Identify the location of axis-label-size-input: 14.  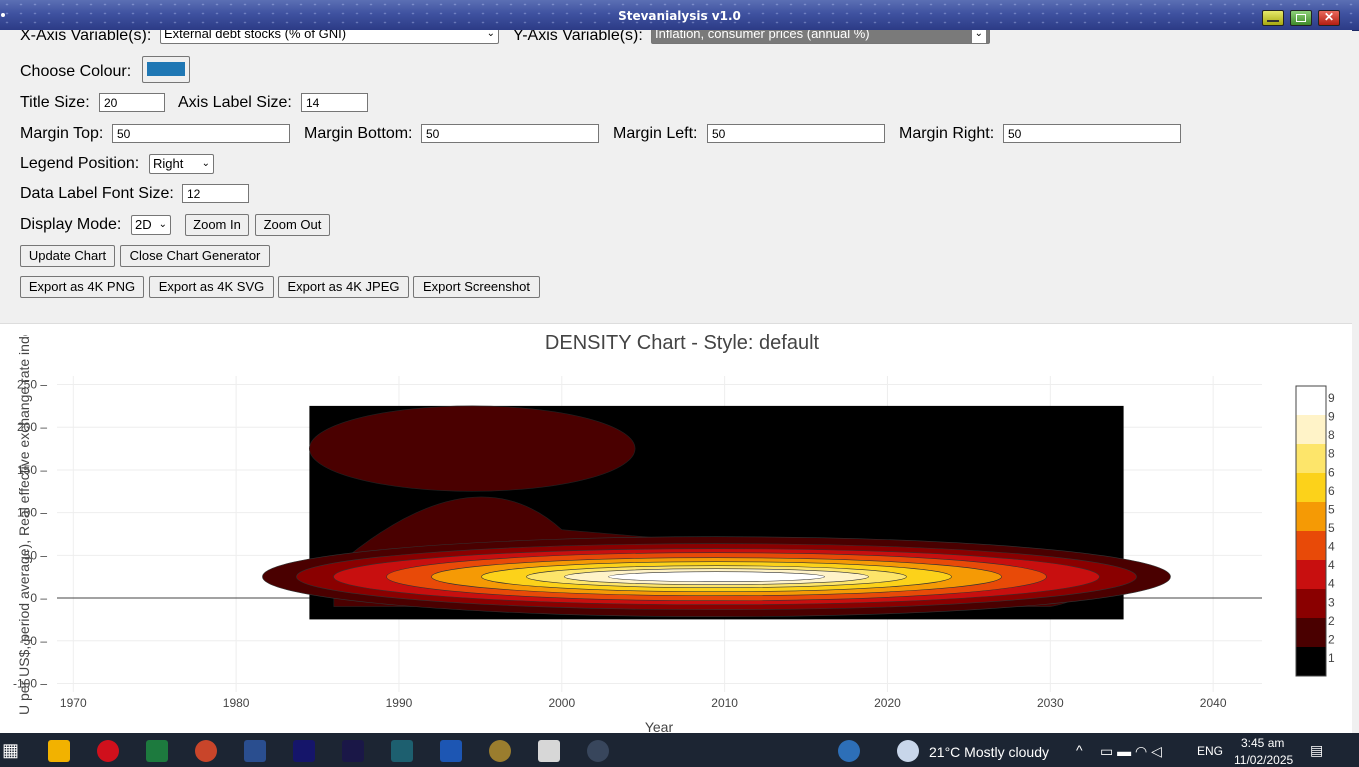
(334, 102).